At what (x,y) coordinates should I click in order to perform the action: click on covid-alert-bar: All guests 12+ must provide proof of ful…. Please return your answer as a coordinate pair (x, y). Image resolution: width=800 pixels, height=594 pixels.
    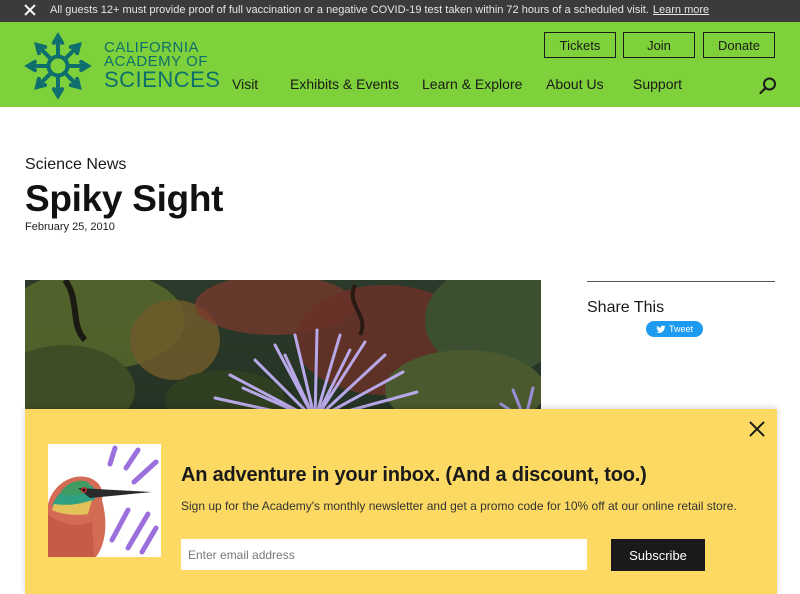
    Looking at the image, I should click on (400, 11).